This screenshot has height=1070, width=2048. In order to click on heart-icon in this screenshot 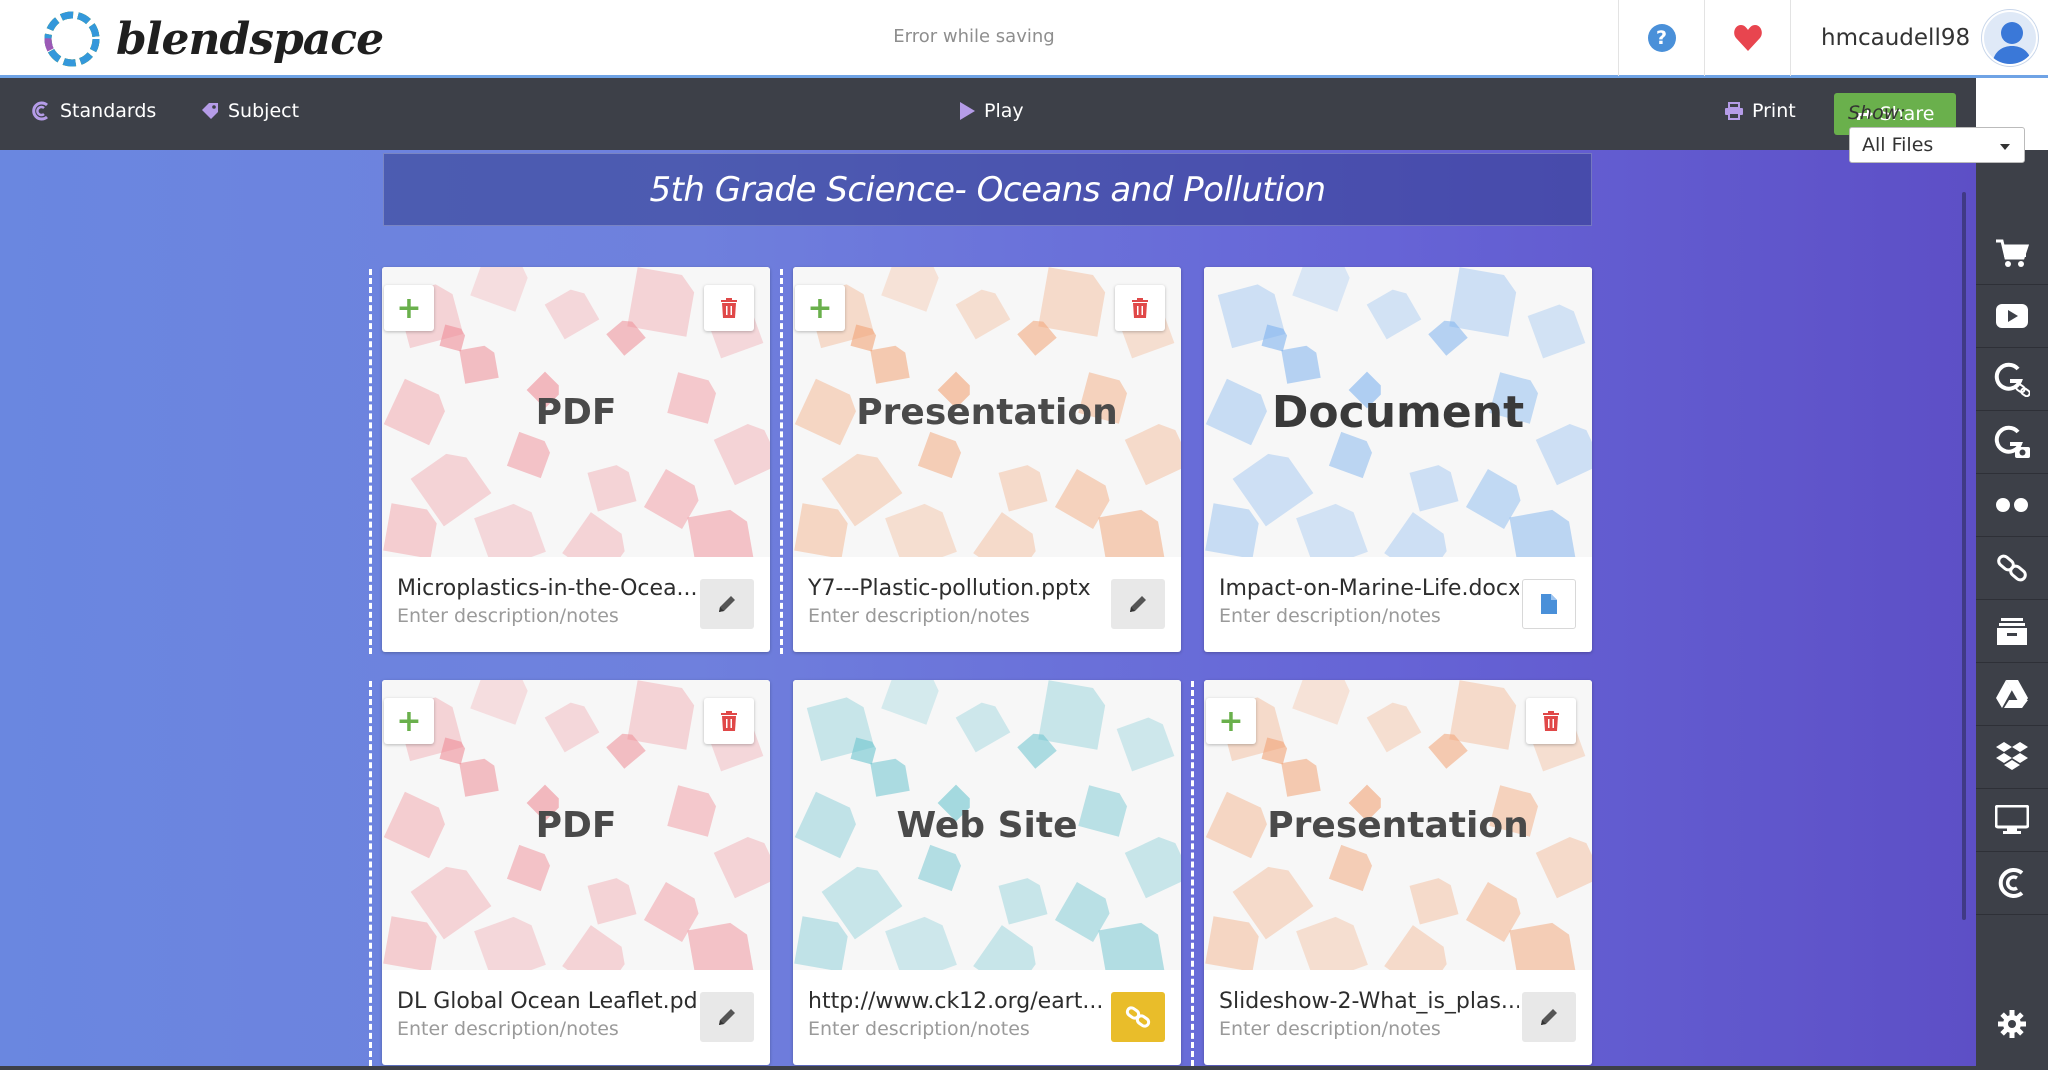, I will do `click(1747, 38)`.